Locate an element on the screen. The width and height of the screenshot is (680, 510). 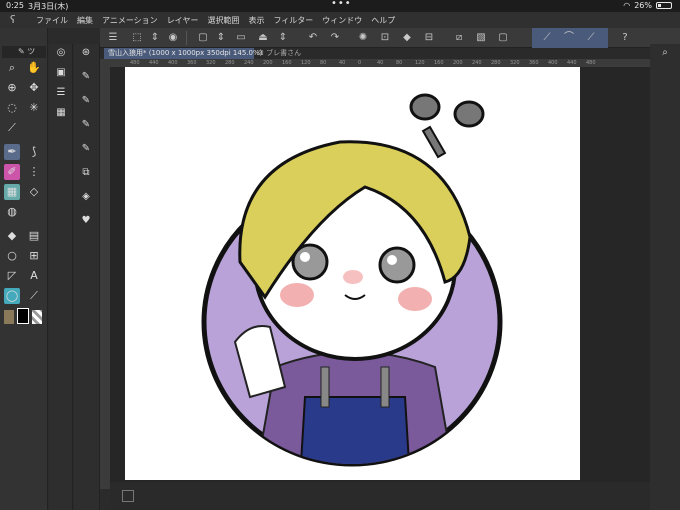
view-icon: ◉ is located at coordinates (173, 38).